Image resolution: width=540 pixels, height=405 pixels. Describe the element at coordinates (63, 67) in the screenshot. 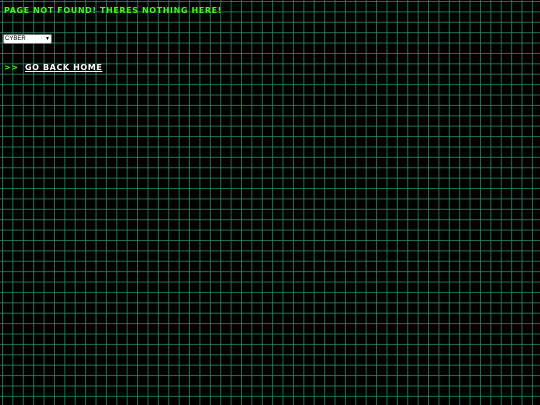

I see `go-back-home-link: GO BACK HOME` at that location.